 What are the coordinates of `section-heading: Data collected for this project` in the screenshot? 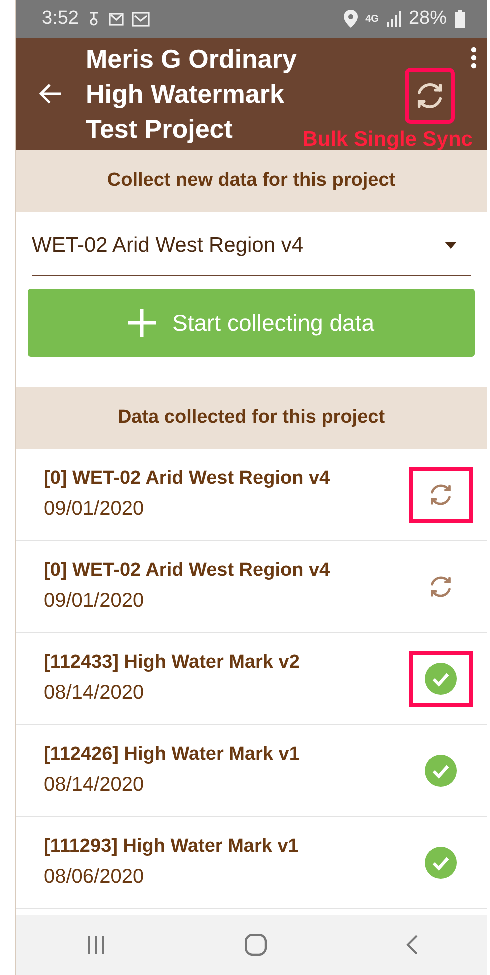 It's located at (252, 418).